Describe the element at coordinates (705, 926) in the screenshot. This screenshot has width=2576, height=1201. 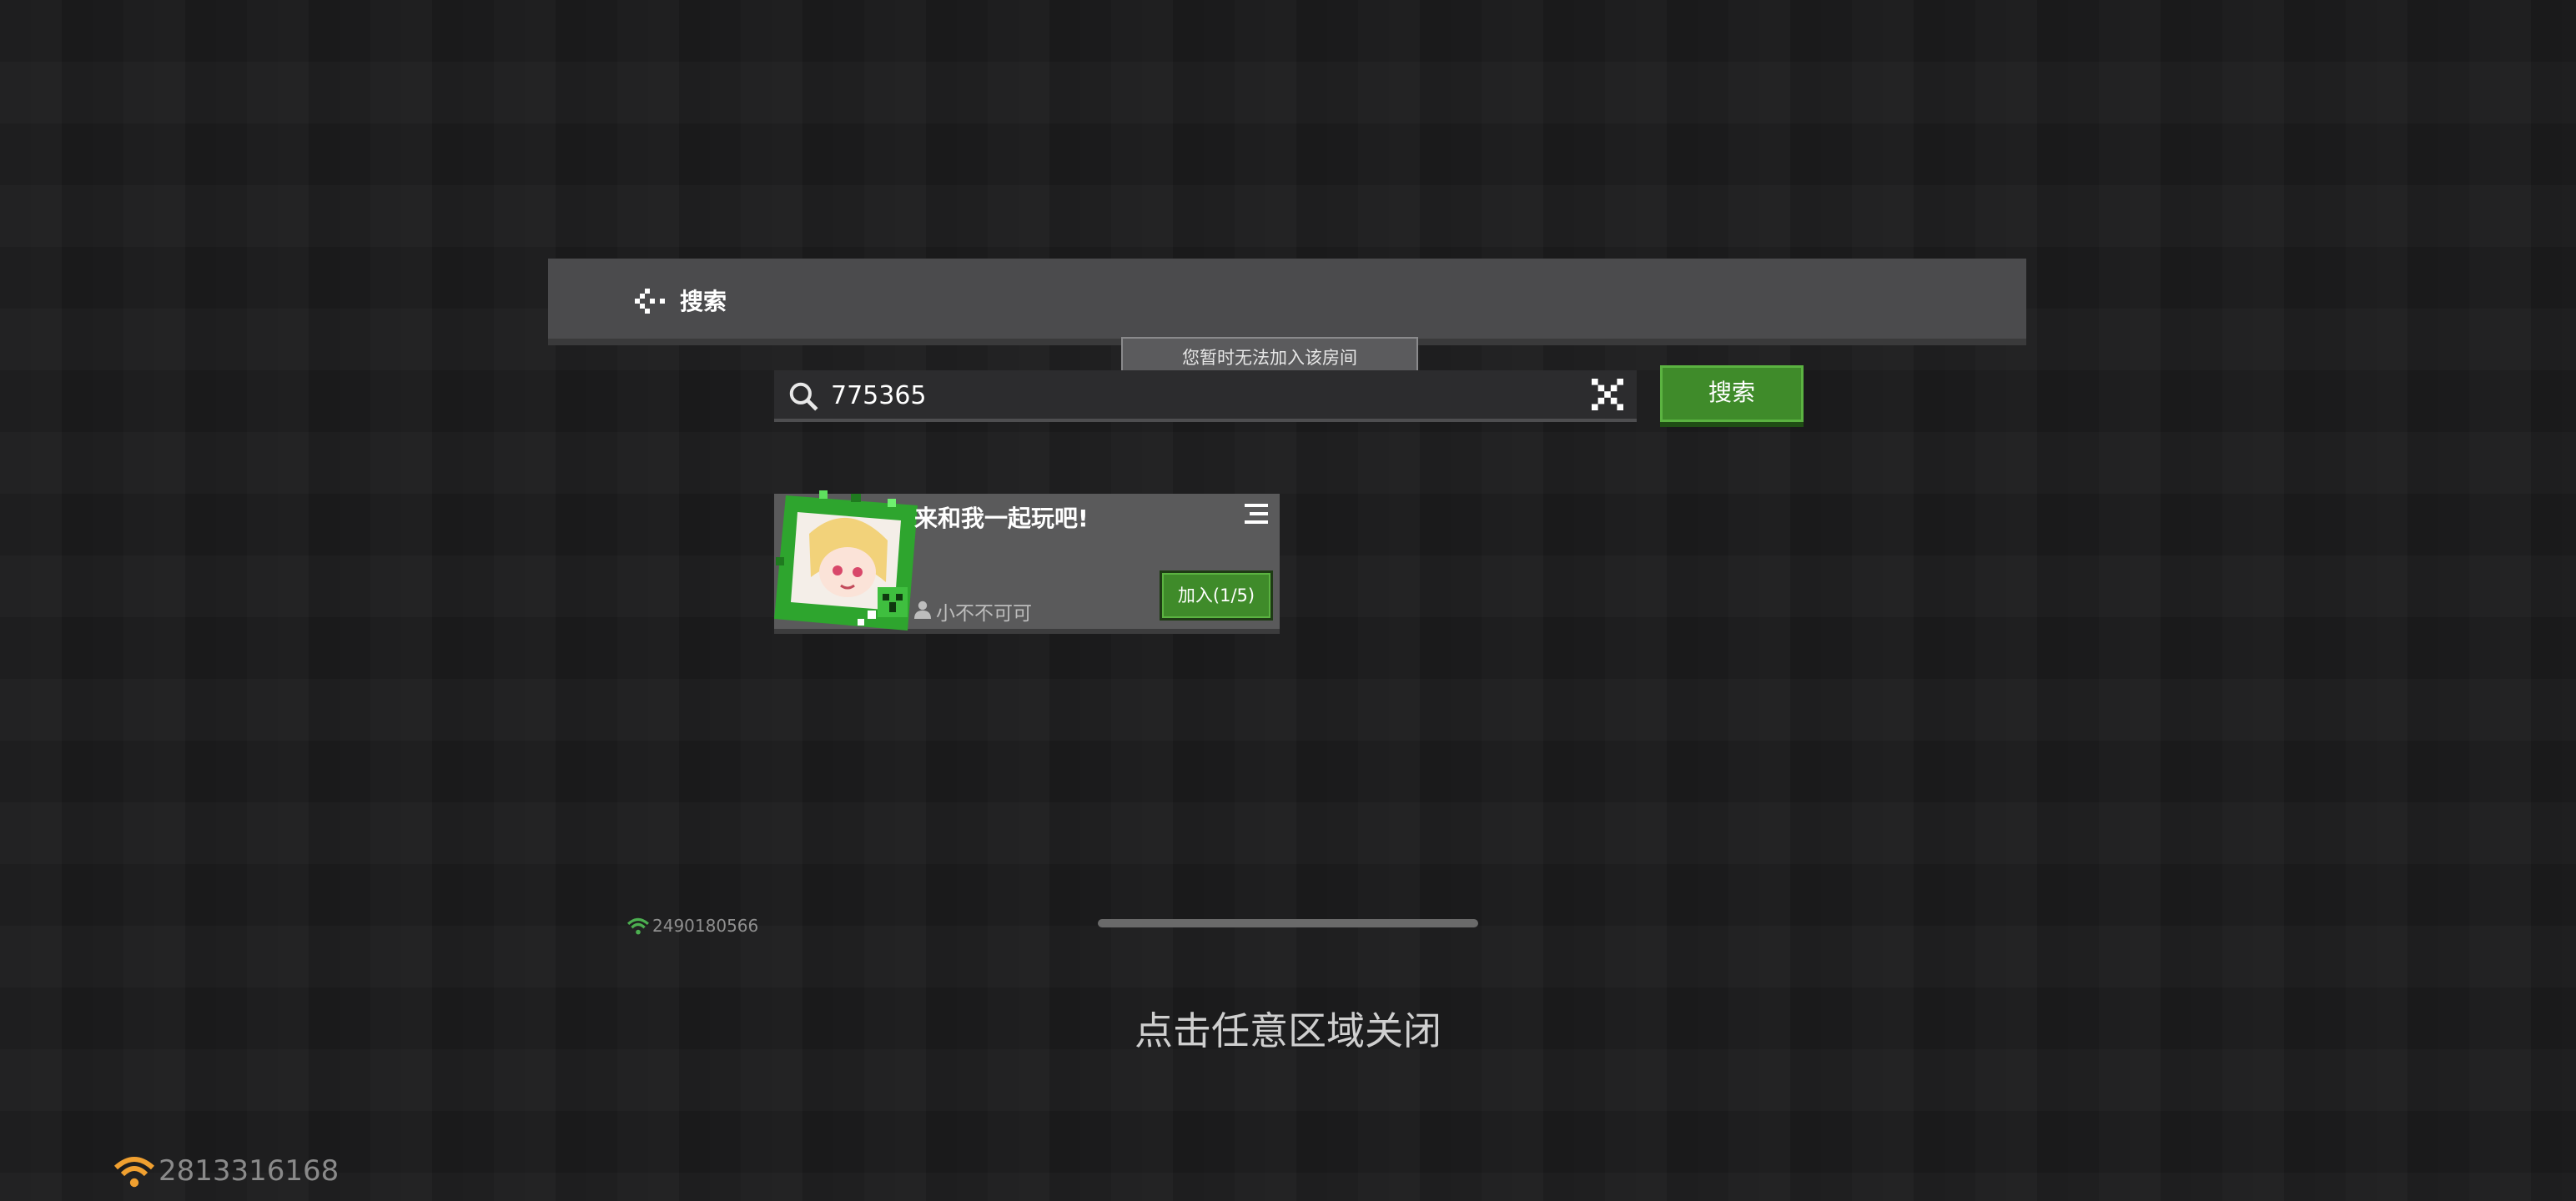
I see `network-id: 2490180566` at that location.